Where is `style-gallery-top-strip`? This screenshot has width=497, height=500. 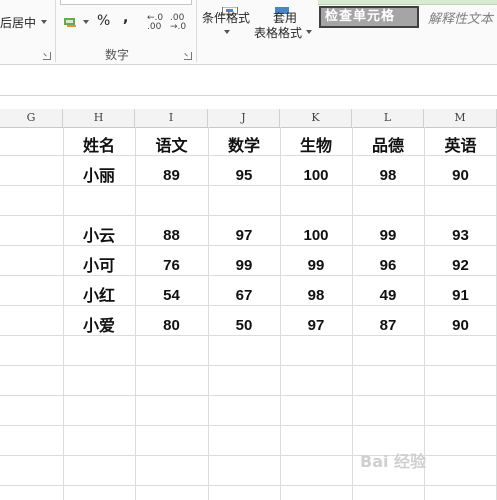
style-gallery-top-strip is located at coordinates (407, 2).